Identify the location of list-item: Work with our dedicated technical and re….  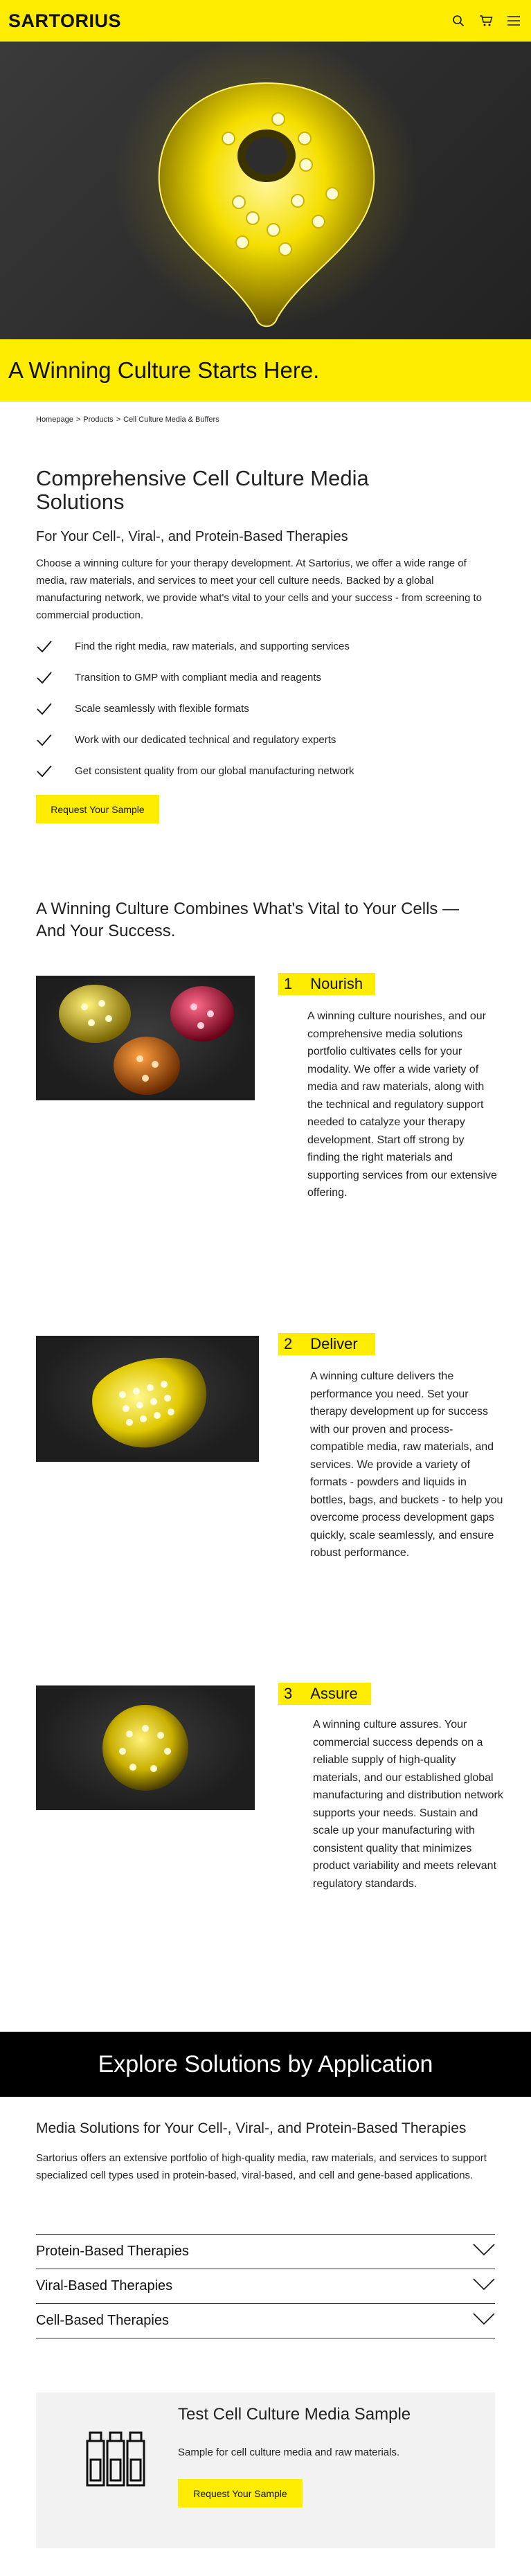
(265, 740).